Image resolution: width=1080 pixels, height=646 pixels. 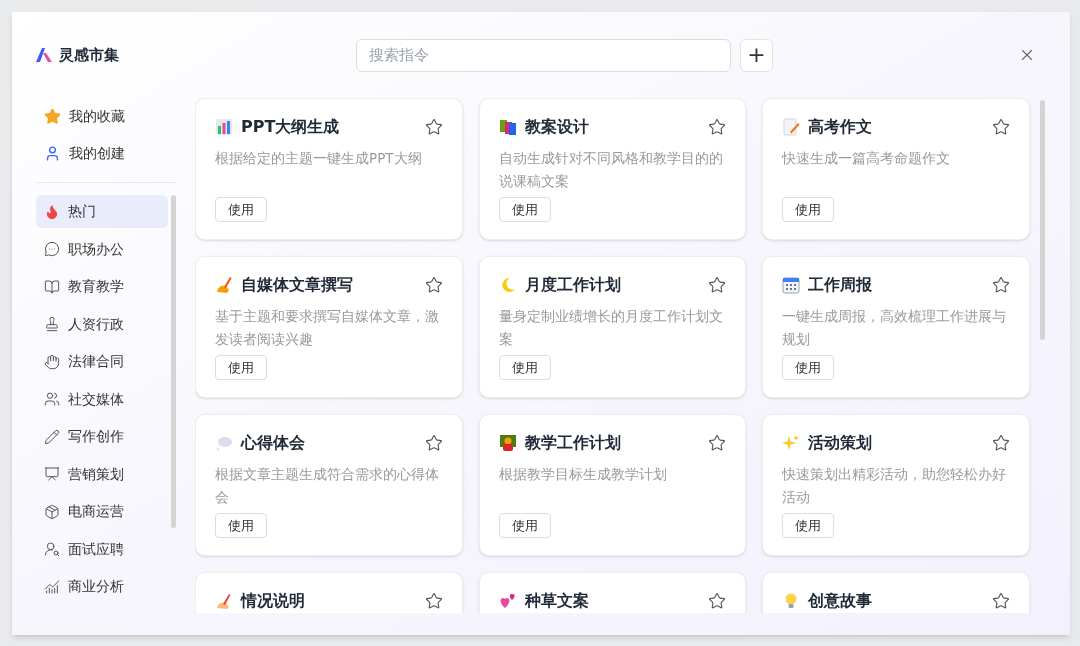 I want to click on template-card: 月度工作计划 量身定制业绩增长的月度工作计划文案 使用, so click(x=612, y=327).